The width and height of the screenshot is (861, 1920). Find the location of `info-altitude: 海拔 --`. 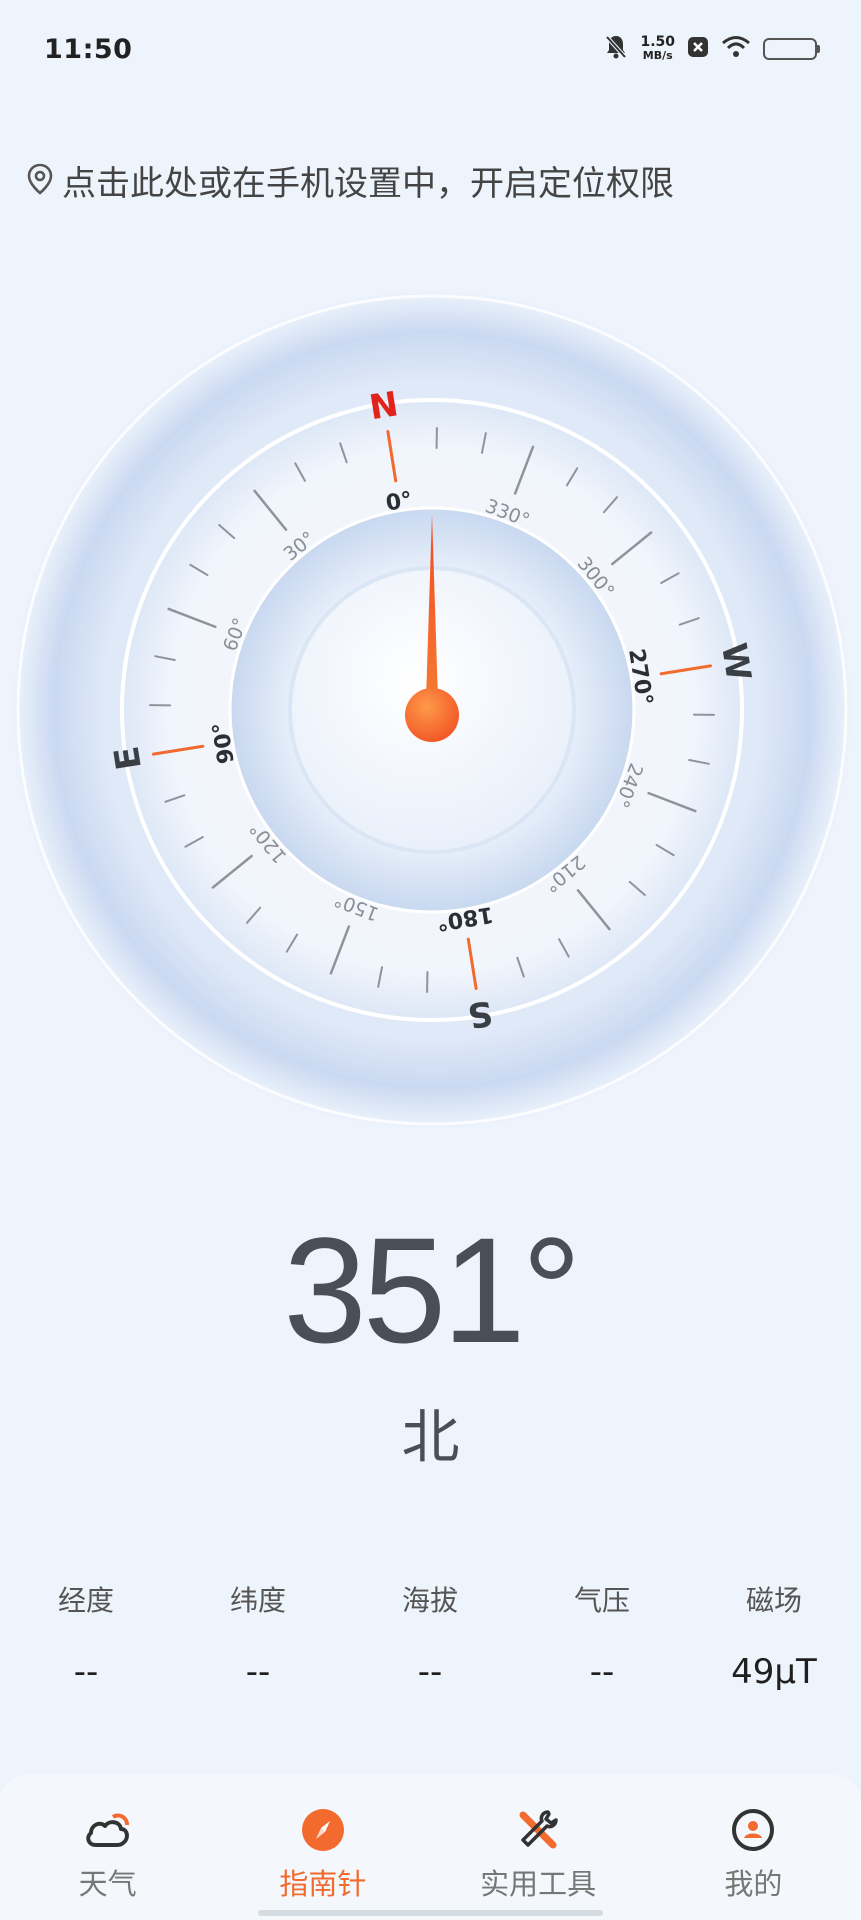

info-altitude: 海拔 -- is located at coordinates (430, 1636).